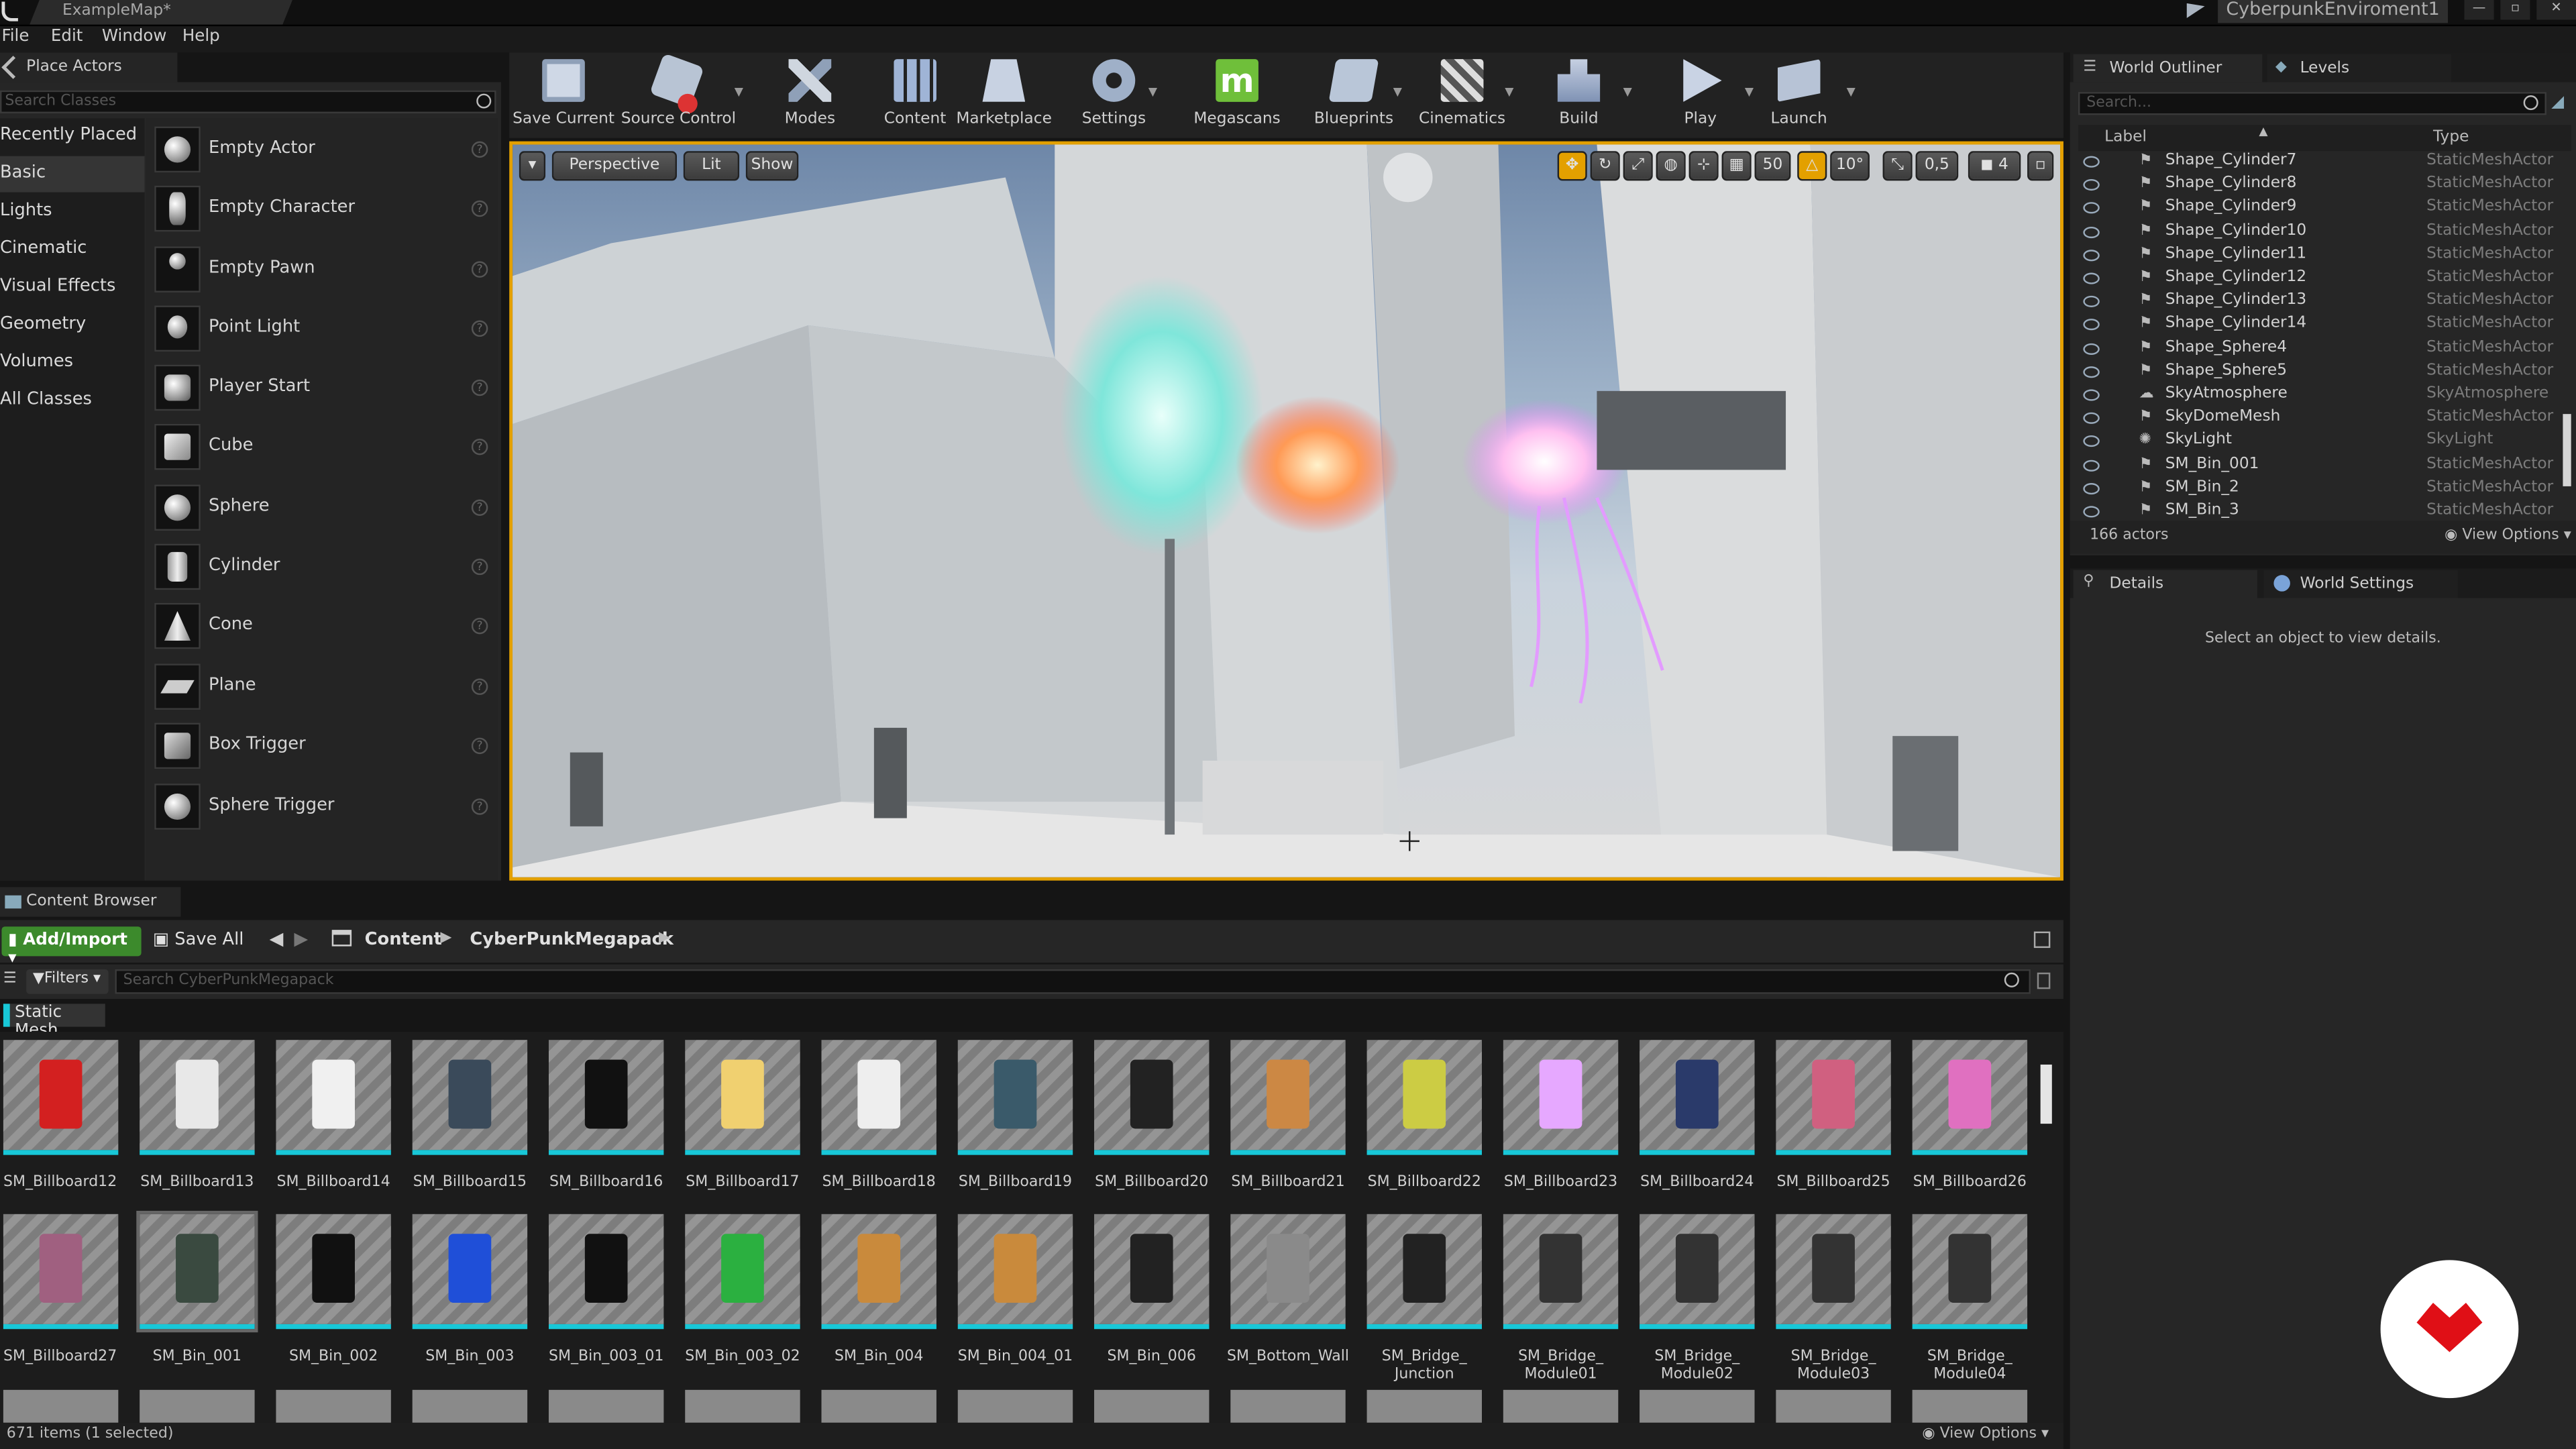  What do you see at coordinates (322, 745) in the screenshot?
I see `actor-item: Box Trigger?` at bounding box center [322, 745].